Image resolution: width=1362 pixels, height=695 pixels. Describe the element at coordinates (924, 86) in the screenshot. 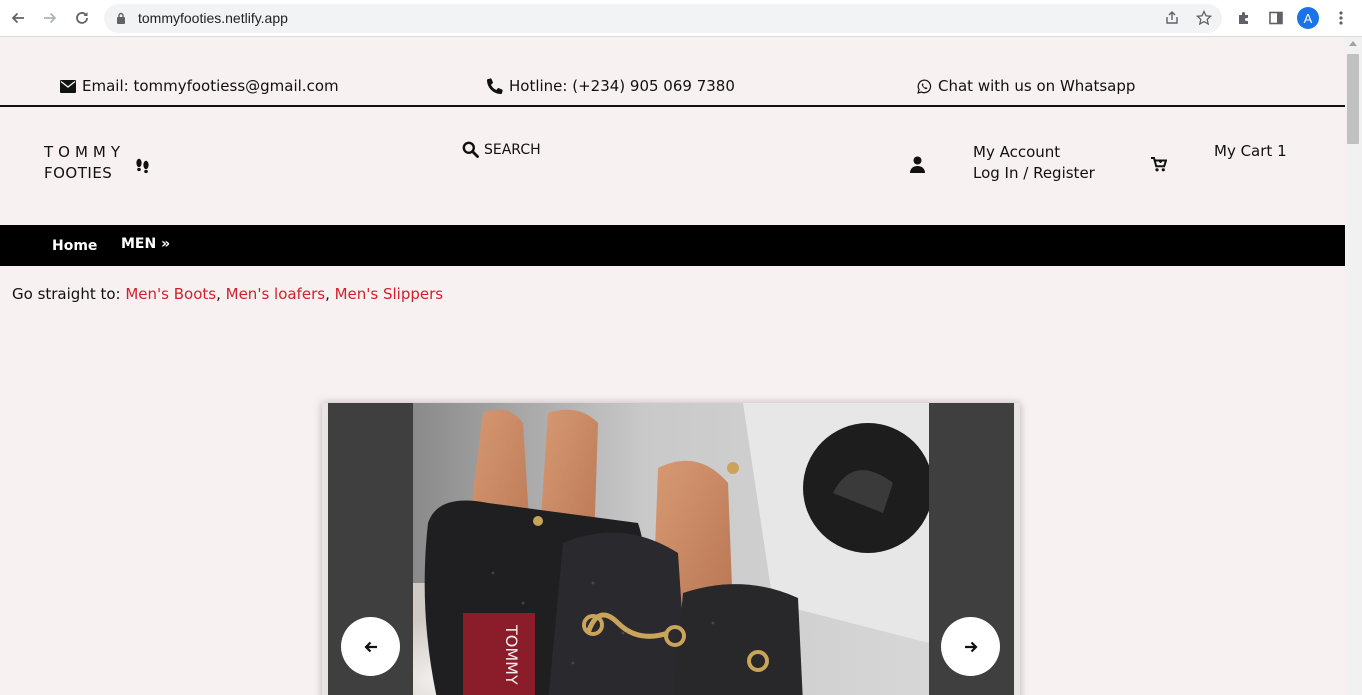

I see `whatsapp-icon` at that location.